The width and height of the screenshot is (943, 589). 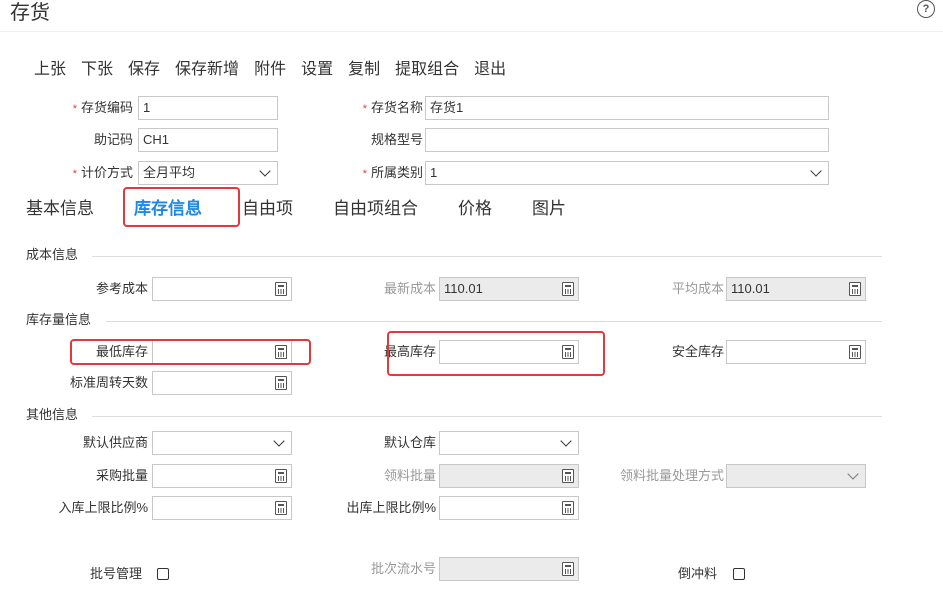 What do you see at coordinates (102, 107) in the screenshot?
I see `code-label: * 存货编码` at bounding box center [102, 107].